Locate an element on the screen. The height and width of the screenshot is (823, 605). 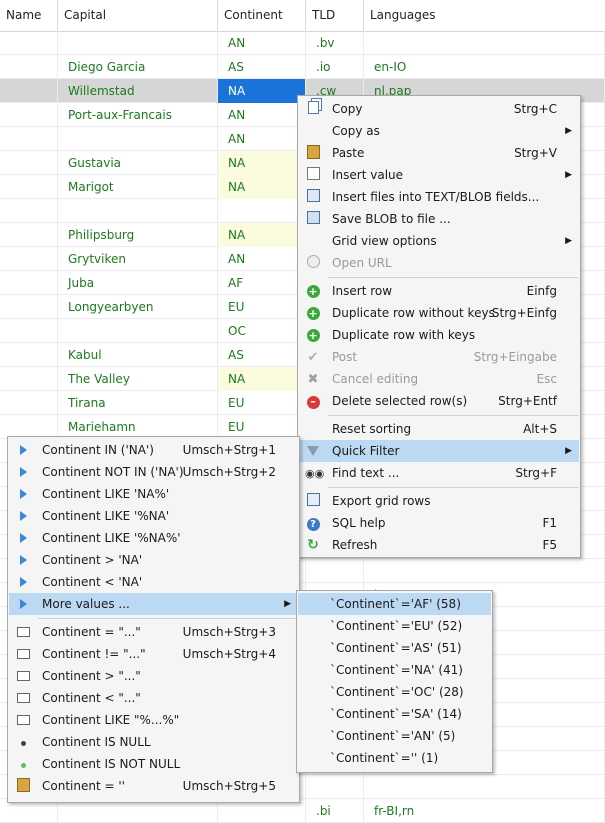
cell-capital: Port-aux-Francais is located at coordinates (138, 115).